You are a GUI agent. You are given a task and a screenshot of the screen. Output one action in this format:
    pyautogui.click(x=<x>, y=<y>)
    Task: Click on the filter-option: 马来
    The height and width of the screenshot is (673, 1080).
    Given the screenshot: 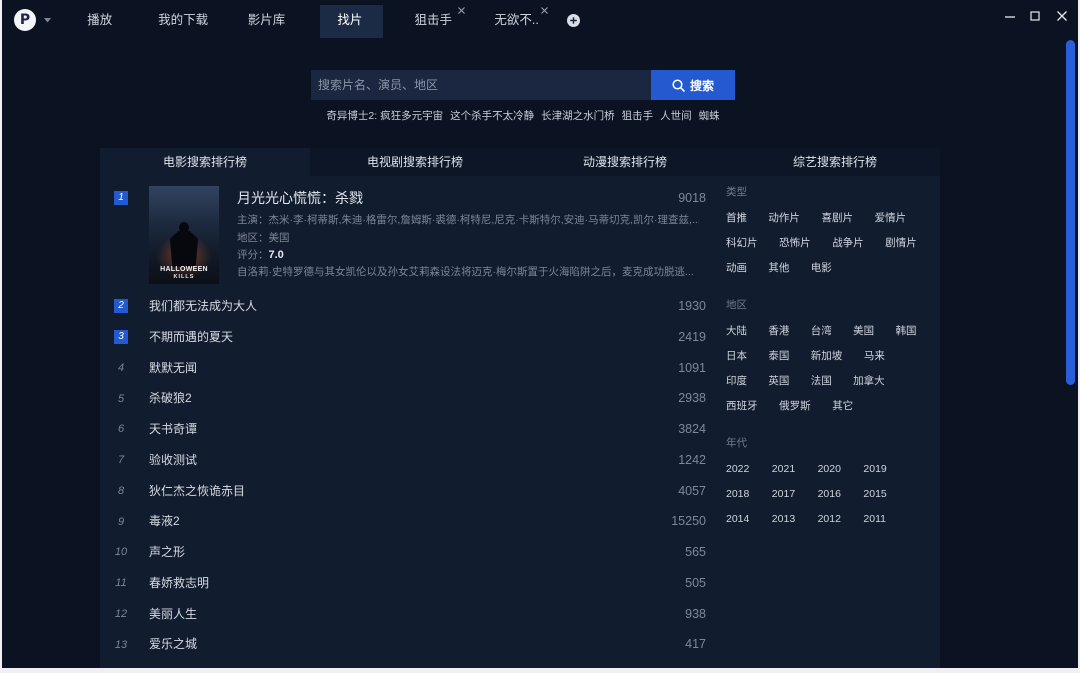 What is the action you would take?
    pyautogui.click(x=874, y=356)
    